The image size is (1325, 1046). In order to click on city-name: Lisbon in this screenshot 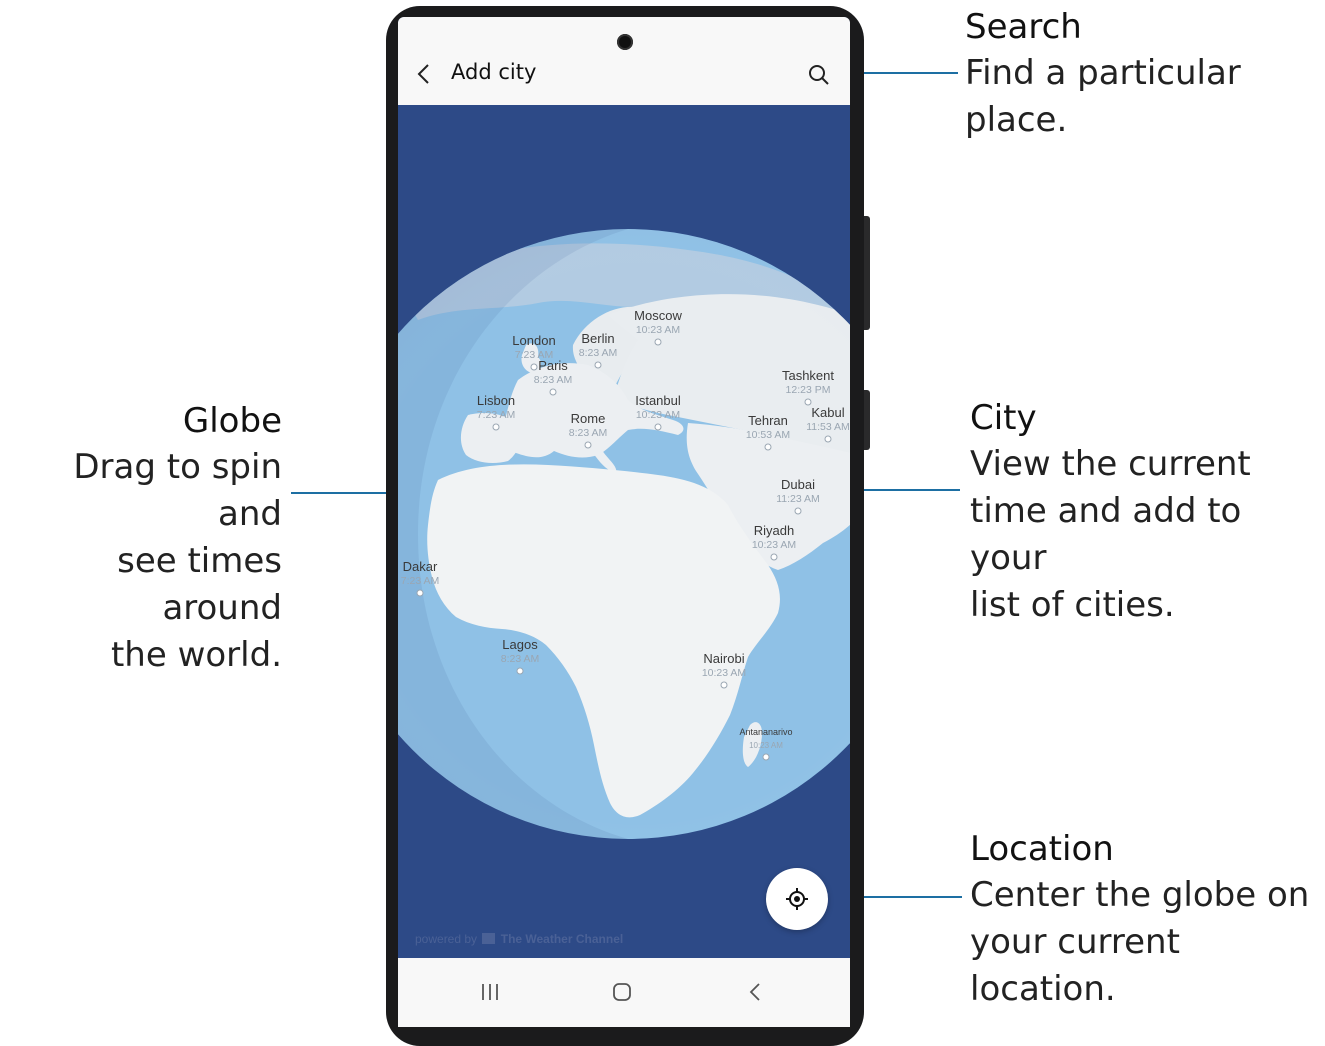, I will do `click(496, 400)`.